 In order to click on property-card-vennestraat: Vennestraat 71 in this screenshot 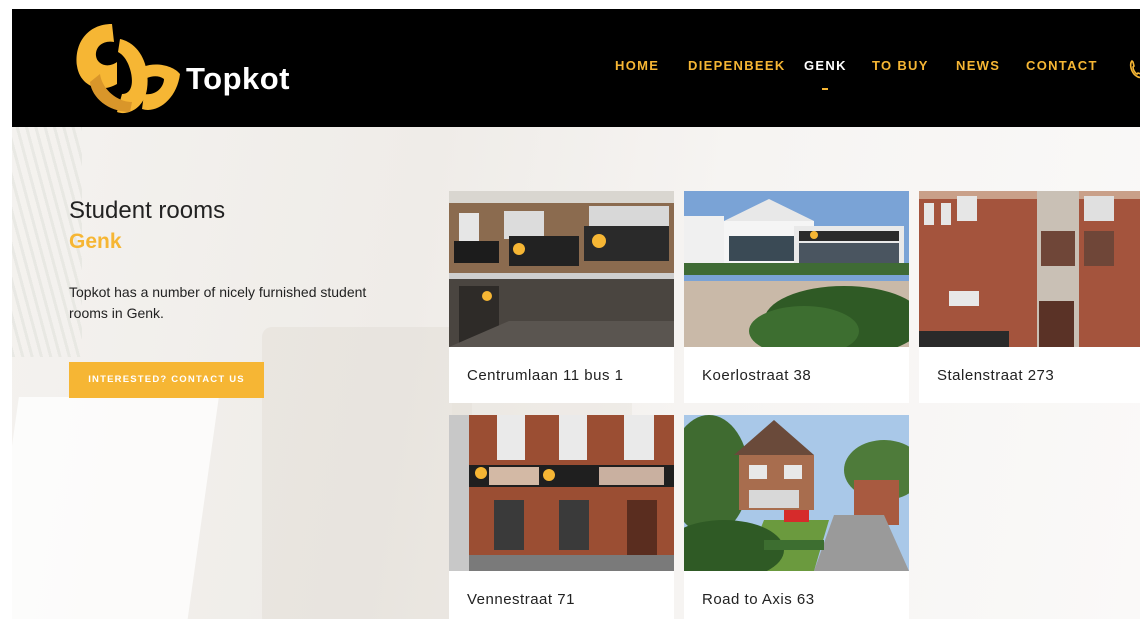, I will do `click(561, 521)`.